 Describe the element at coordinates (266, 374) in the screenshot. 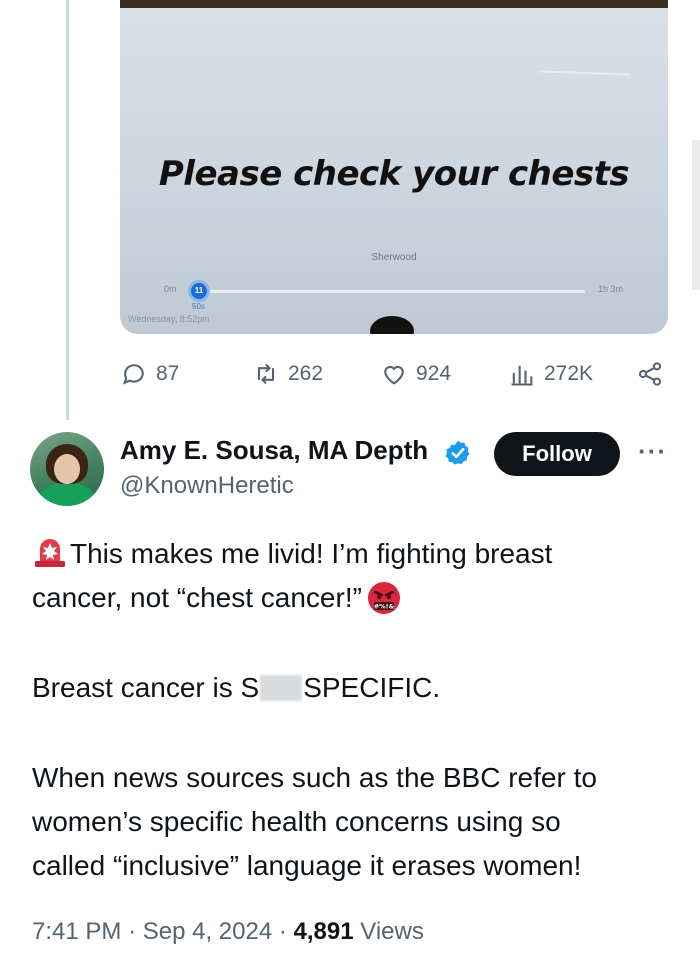

I see `repost-icon` at that location.